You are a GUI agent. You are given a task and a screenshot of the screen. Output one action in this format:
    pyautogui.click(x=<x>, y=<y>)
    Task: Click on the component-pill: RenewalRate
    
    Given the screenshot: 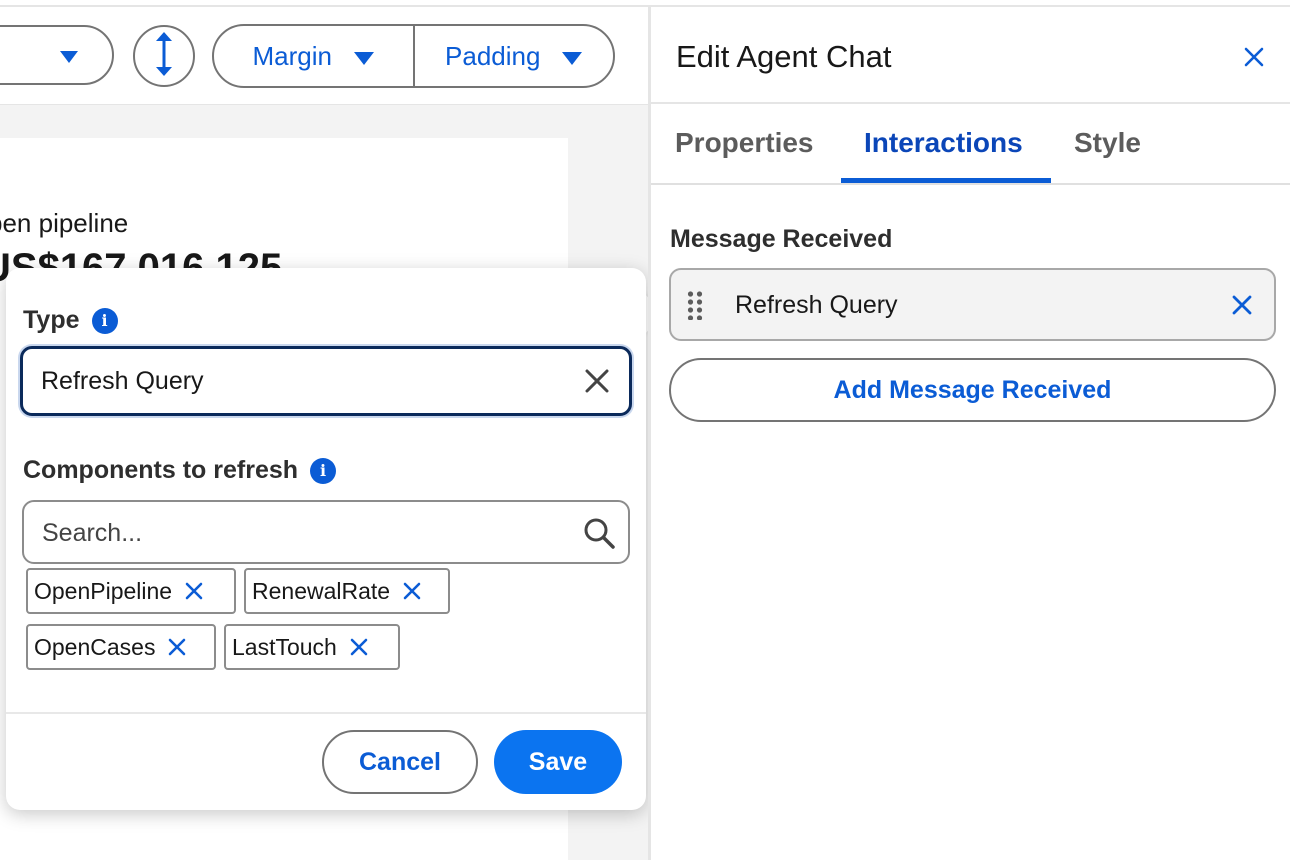 What is the action you would take?
    pyautogui.click(x=347, y=591)
    